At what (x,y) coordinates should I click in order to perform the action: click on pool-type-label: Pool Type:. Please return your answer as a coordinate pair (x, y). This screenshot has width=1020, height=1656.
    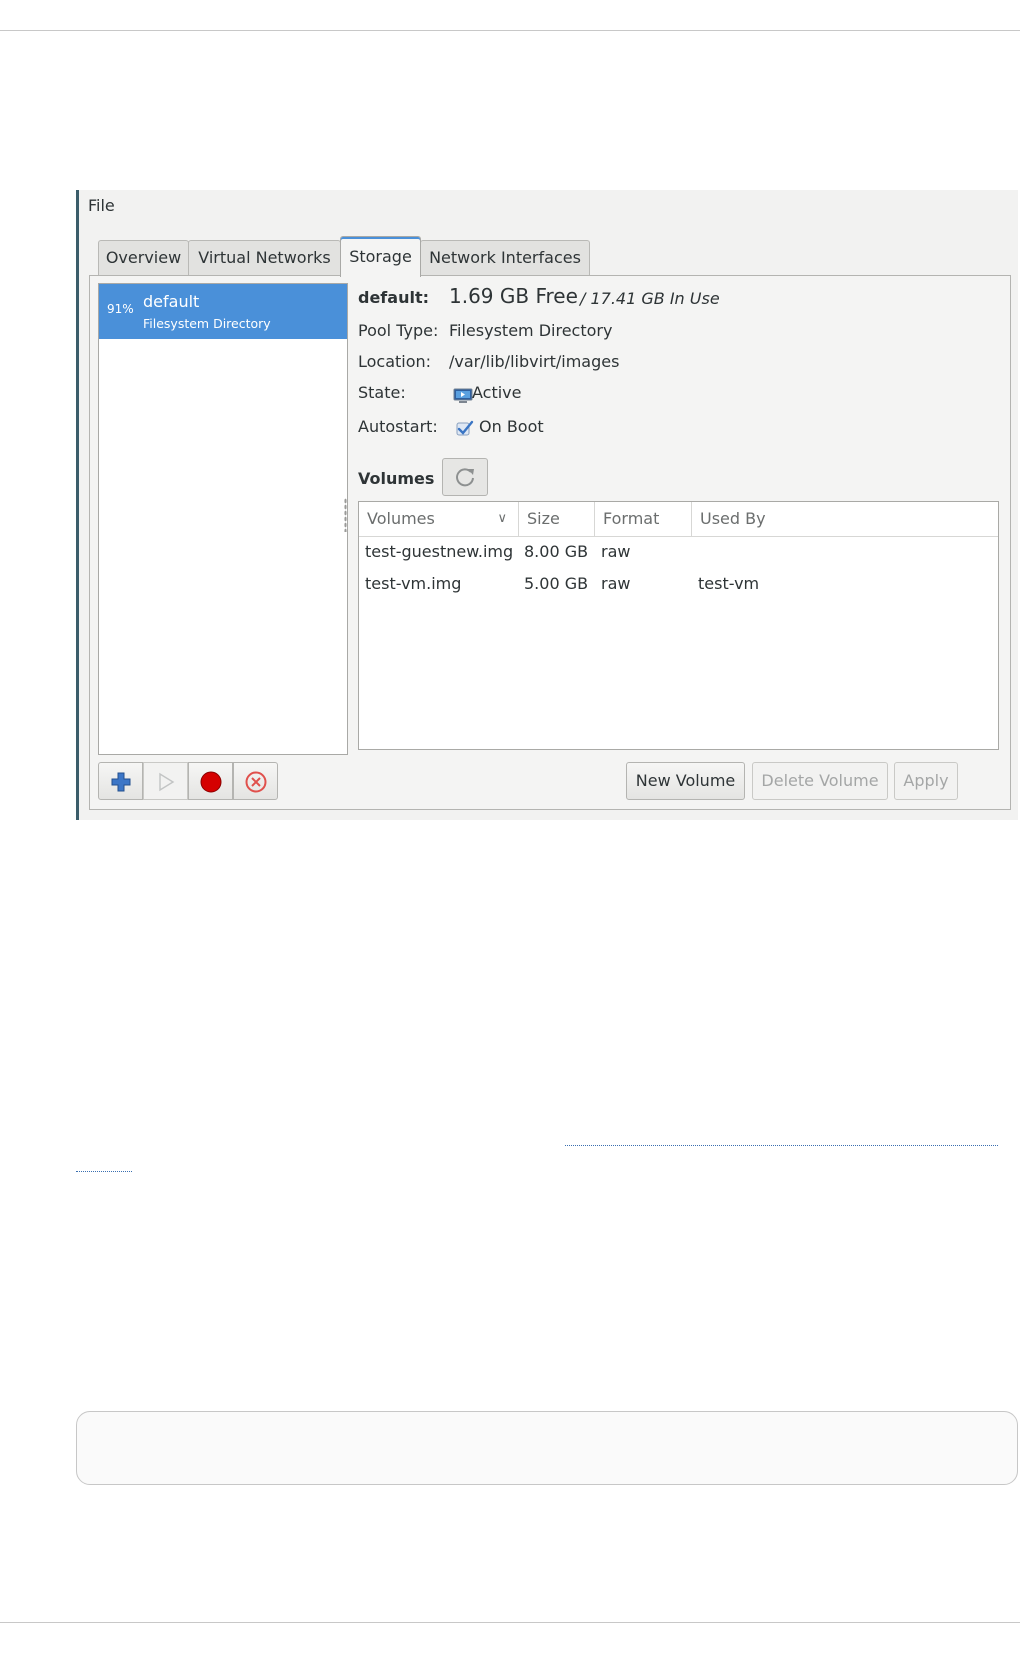
    Looking at the image, I should click on (398, 330).